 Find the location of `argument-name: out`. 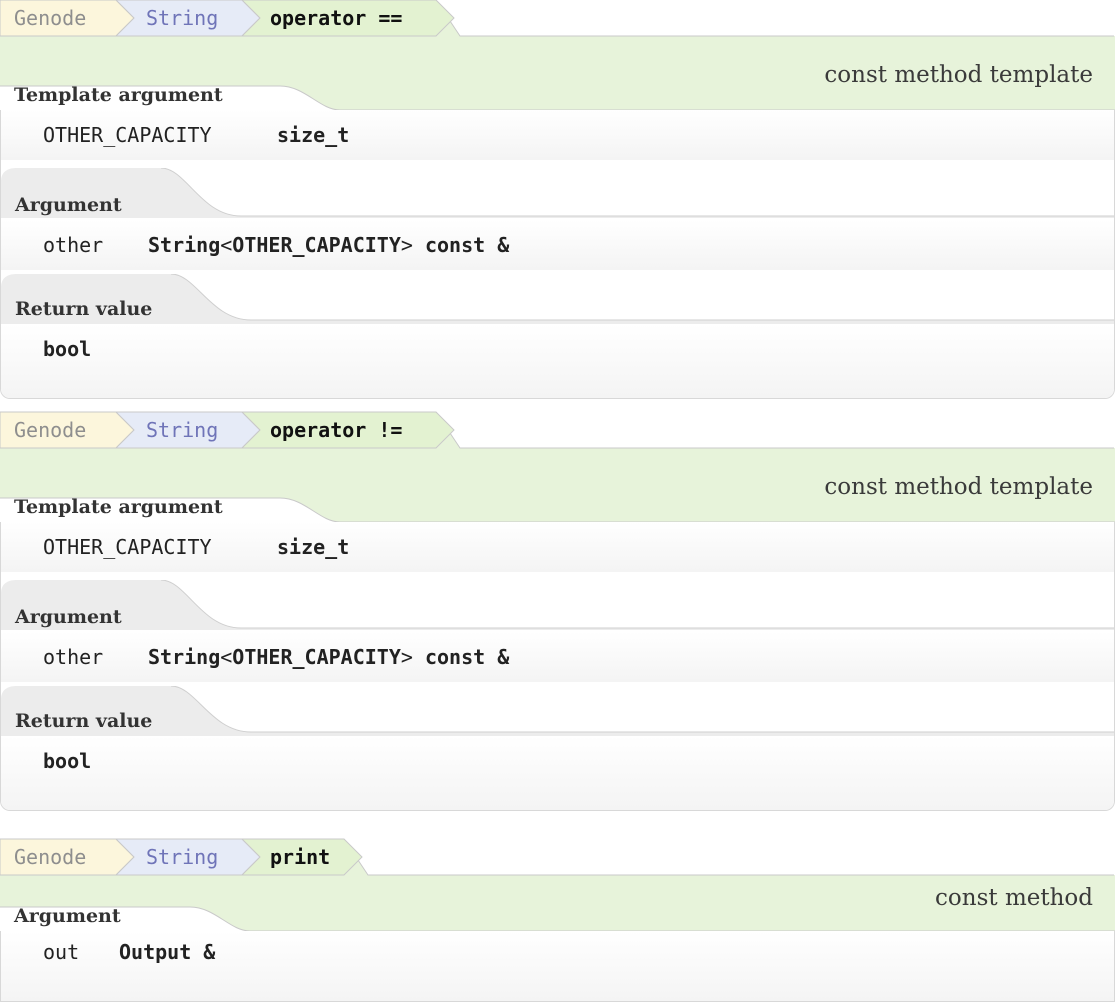

argument-name: out is located at coordinates (61, 952).